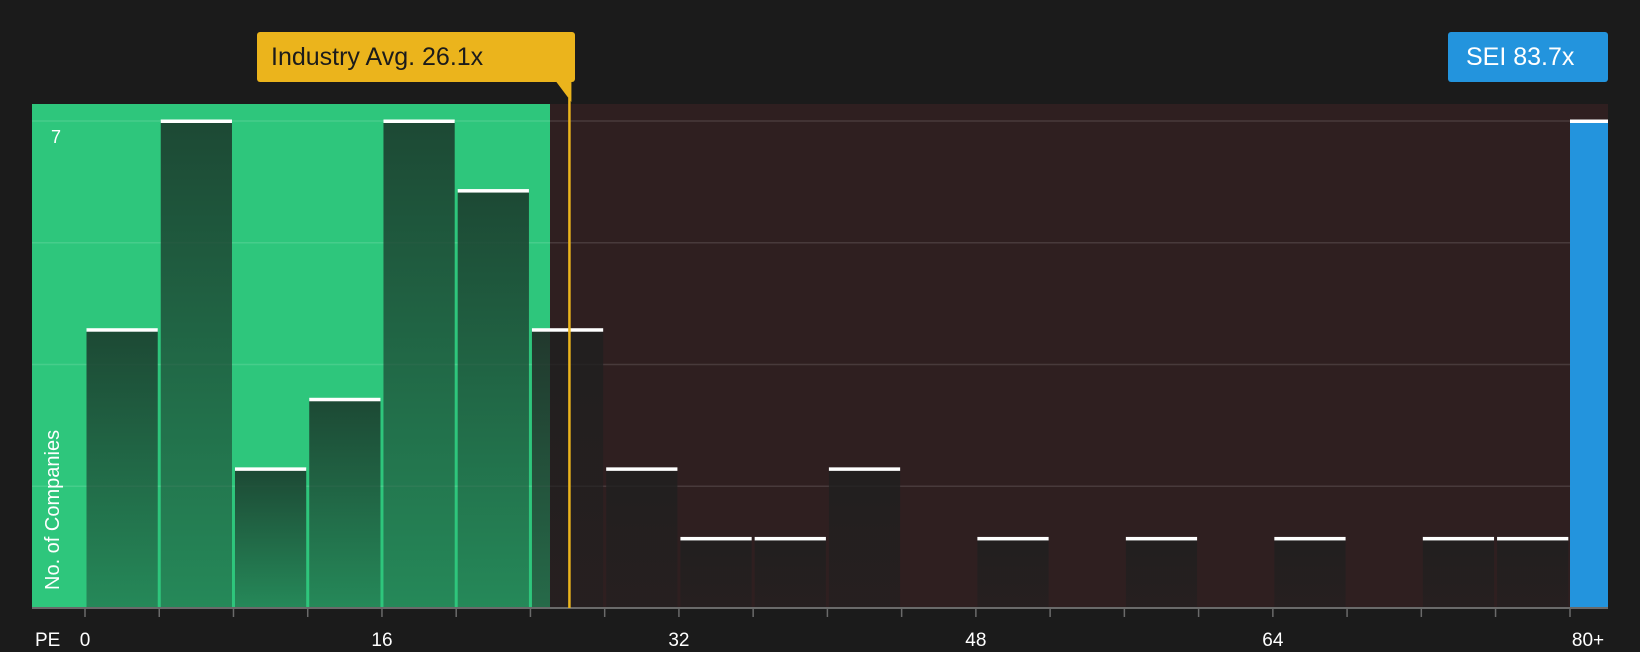  Describe the element at coordinates (679, 640) in the screenshot. I see `x-tick-label: 32` at that location.